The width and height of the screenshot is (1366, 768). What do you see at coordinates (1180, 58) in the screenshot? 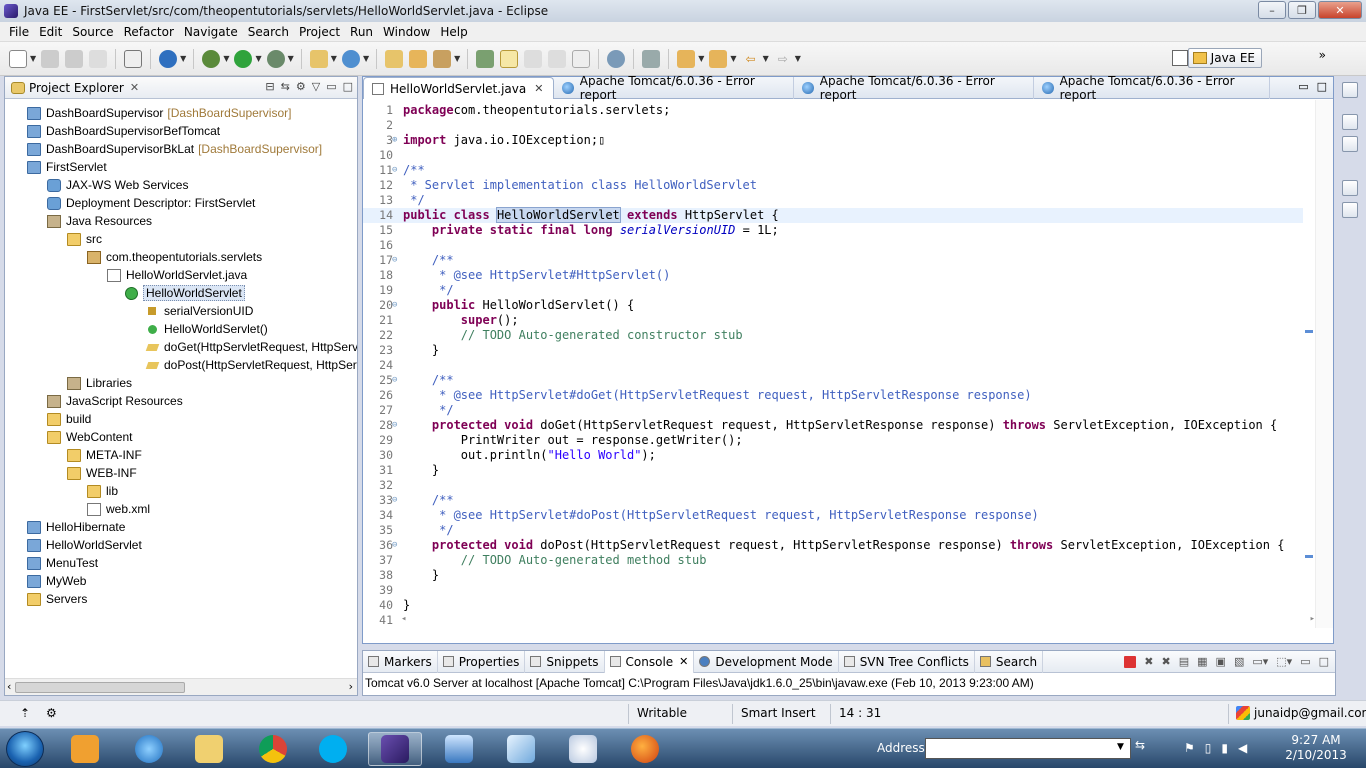
I see `open-perspective-icon` at bounding box center [1180, 58].